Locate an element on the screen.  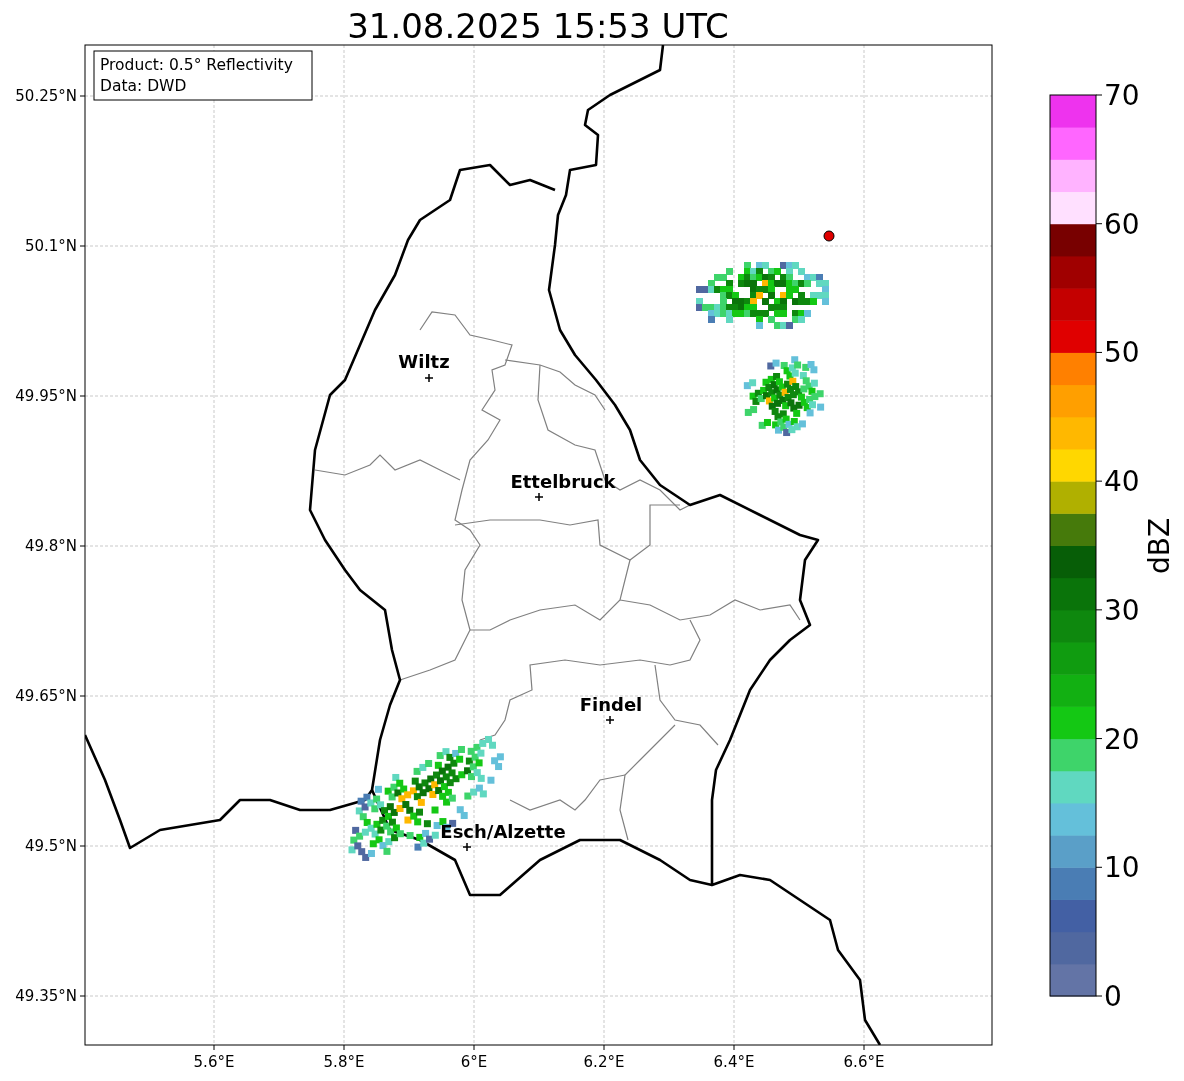
colorbar-tick-label: 50 is located at coordinates (1122, 353).